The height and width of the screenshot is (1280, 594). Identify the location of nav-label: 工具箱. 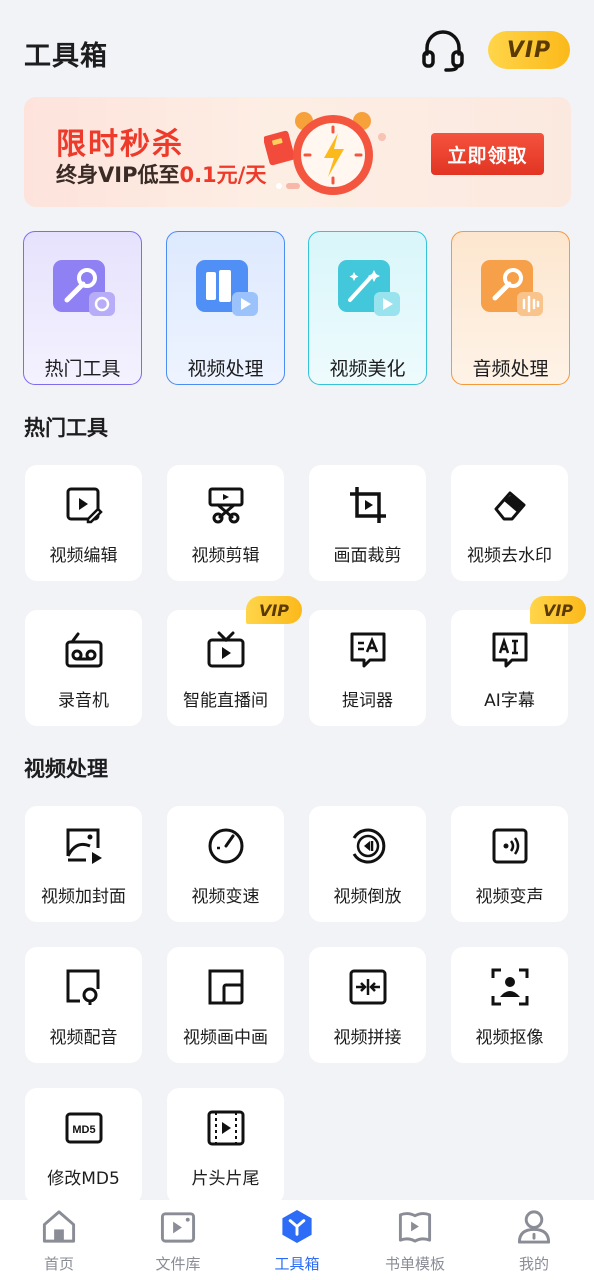
(297, 1264).